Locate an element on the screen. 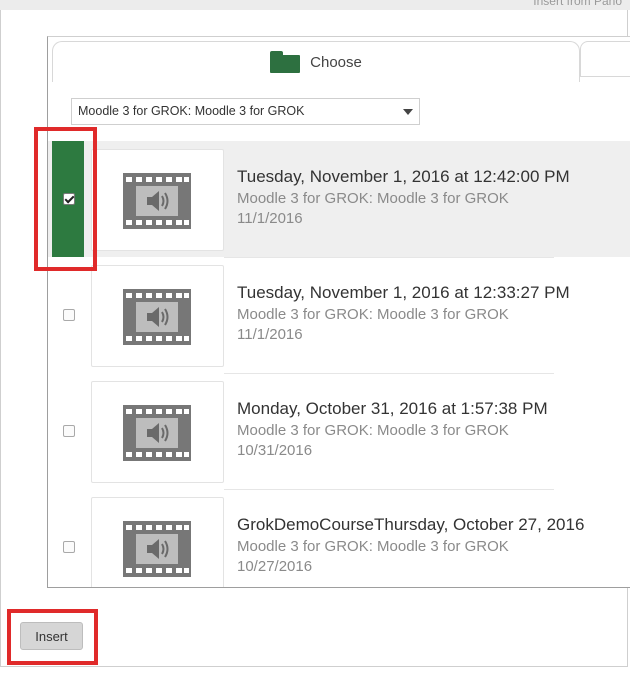  media-title: Tuesday, November 1, 2016 at 12:42:00 PM is located at coordinates (403, 176).